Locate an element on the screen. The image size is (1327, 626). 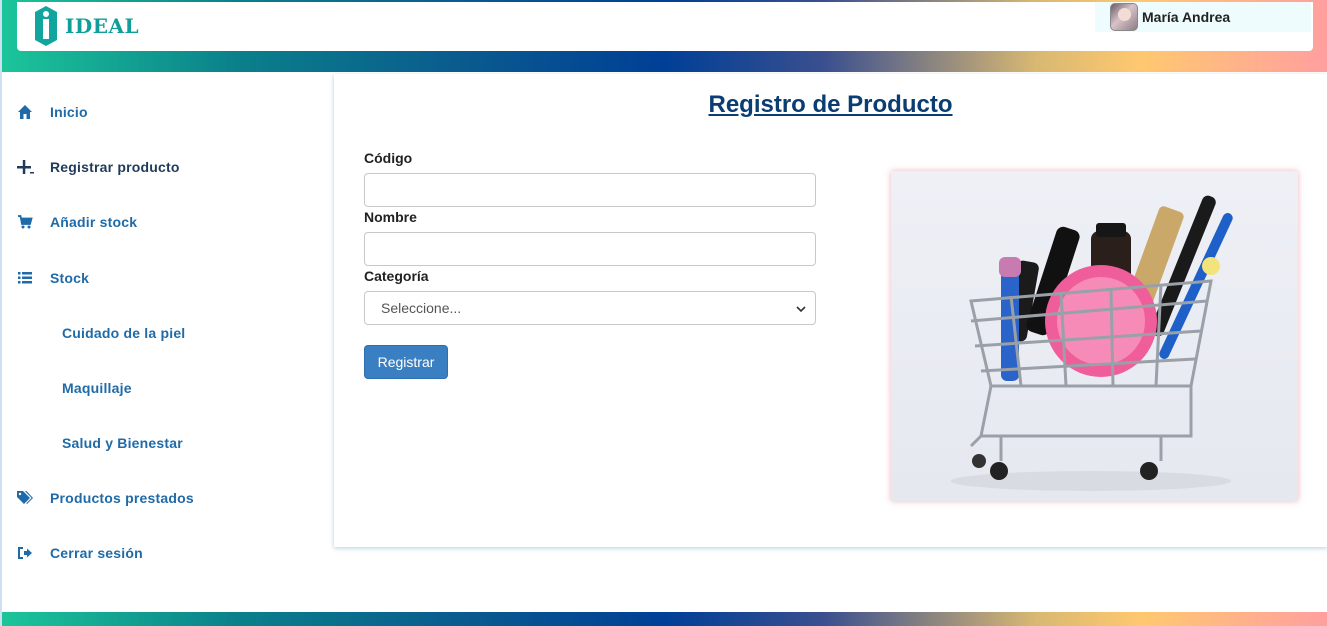
brand-logo: IDEAL is located at coordinates (93, 26).